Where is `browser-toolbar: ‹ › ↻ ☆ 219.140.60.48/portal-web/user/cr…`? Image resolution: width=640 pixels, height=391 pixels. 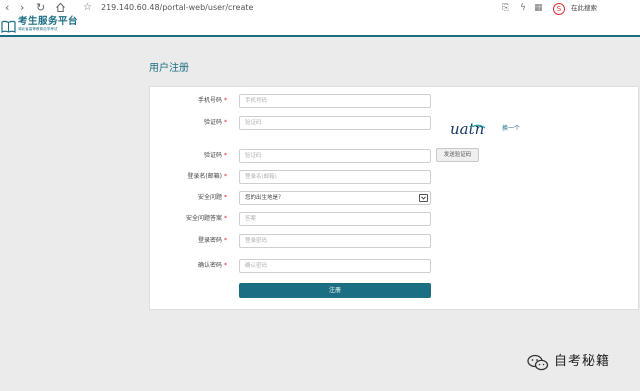 browser-toolbar: ‹ › ↻ ☆ 219.140.60.48/portal-web/user/cr… is located at coordinates (320, 9).